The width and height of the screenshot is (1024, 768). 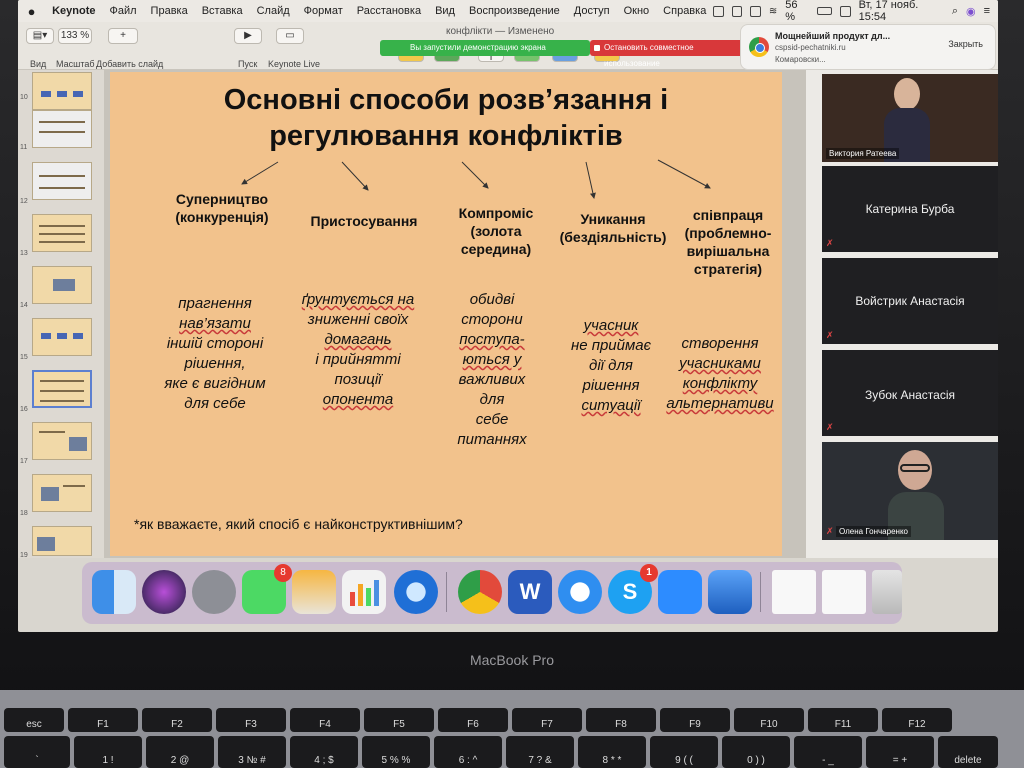 What do you see at coordinates (177, 720) in the screenshot?
I see `key-f2: F2` at bounding box center [177, 720].